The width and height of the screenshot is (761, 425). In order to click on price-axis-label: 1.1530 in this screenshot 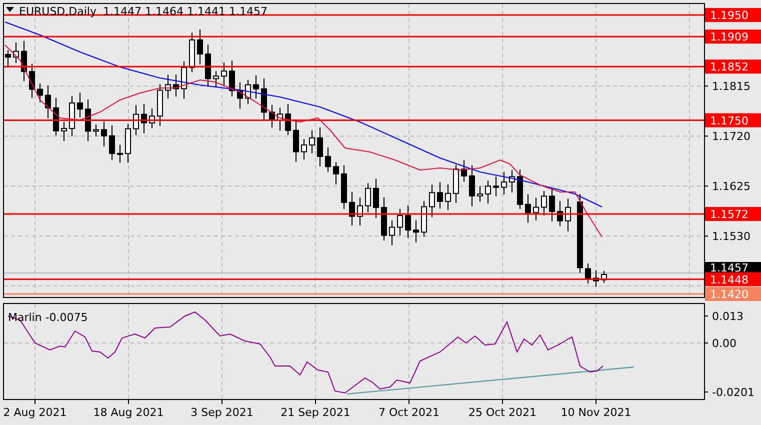, I will do `click(731, 237)`.